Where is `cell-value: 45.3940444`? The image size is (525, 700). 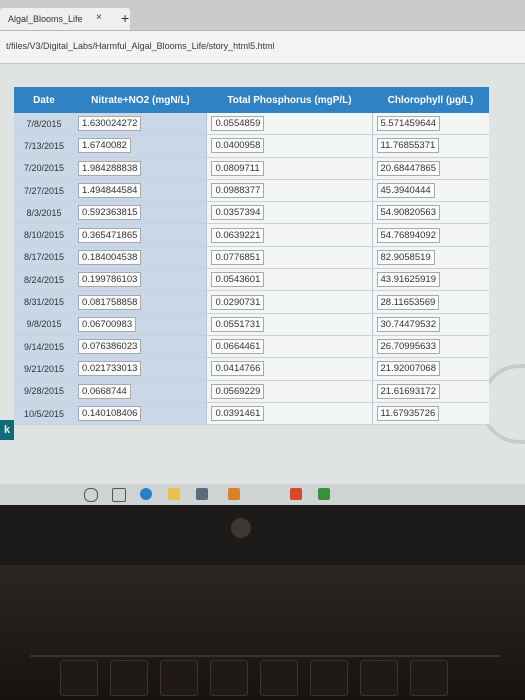
cell-value: 45.3940444 is located at coordinates (405, 191).